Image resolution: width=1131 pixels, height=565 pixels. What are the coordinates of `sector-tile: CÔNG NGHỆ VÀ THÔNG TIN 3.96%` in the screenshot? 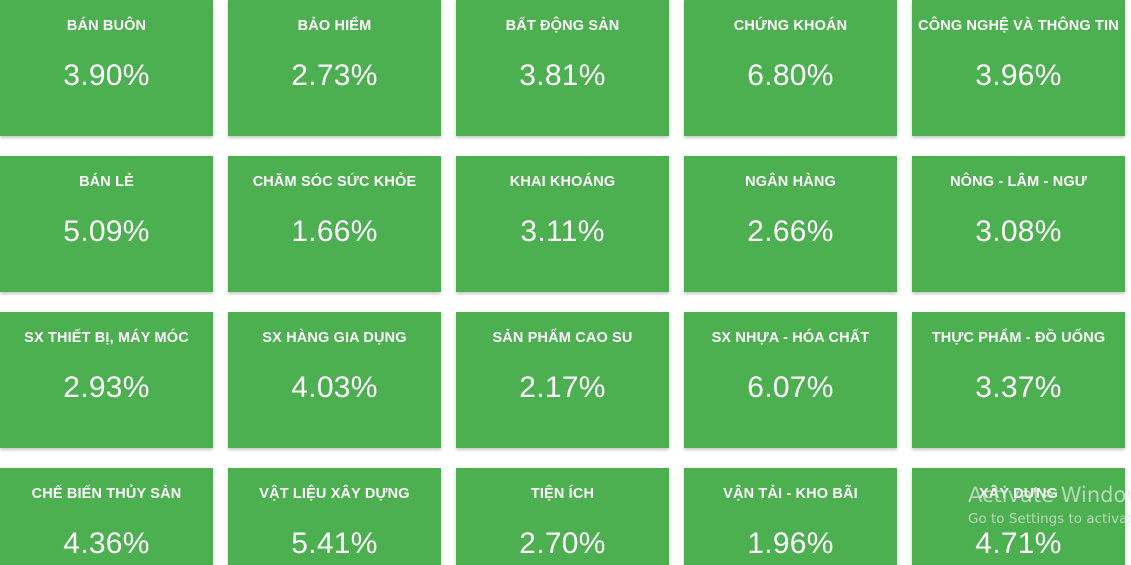 It's located at (1018, 68).